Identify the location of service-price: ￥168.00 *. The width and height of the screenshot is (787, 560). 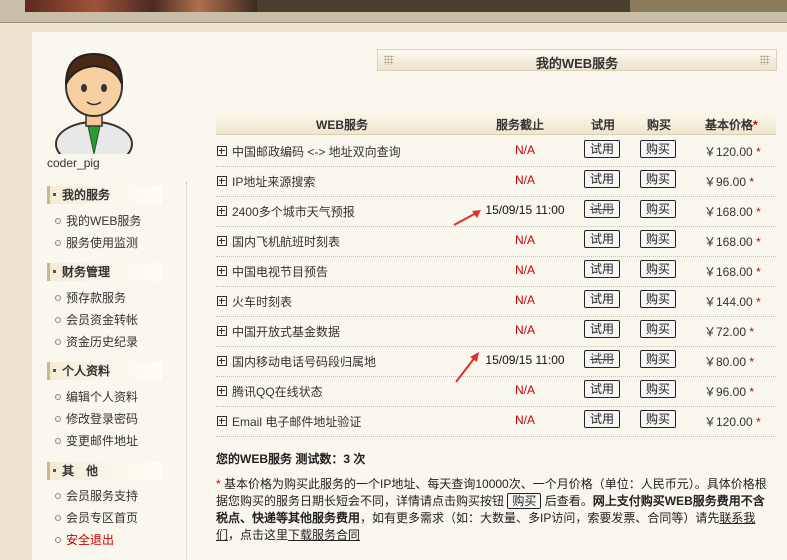
(732, 242).